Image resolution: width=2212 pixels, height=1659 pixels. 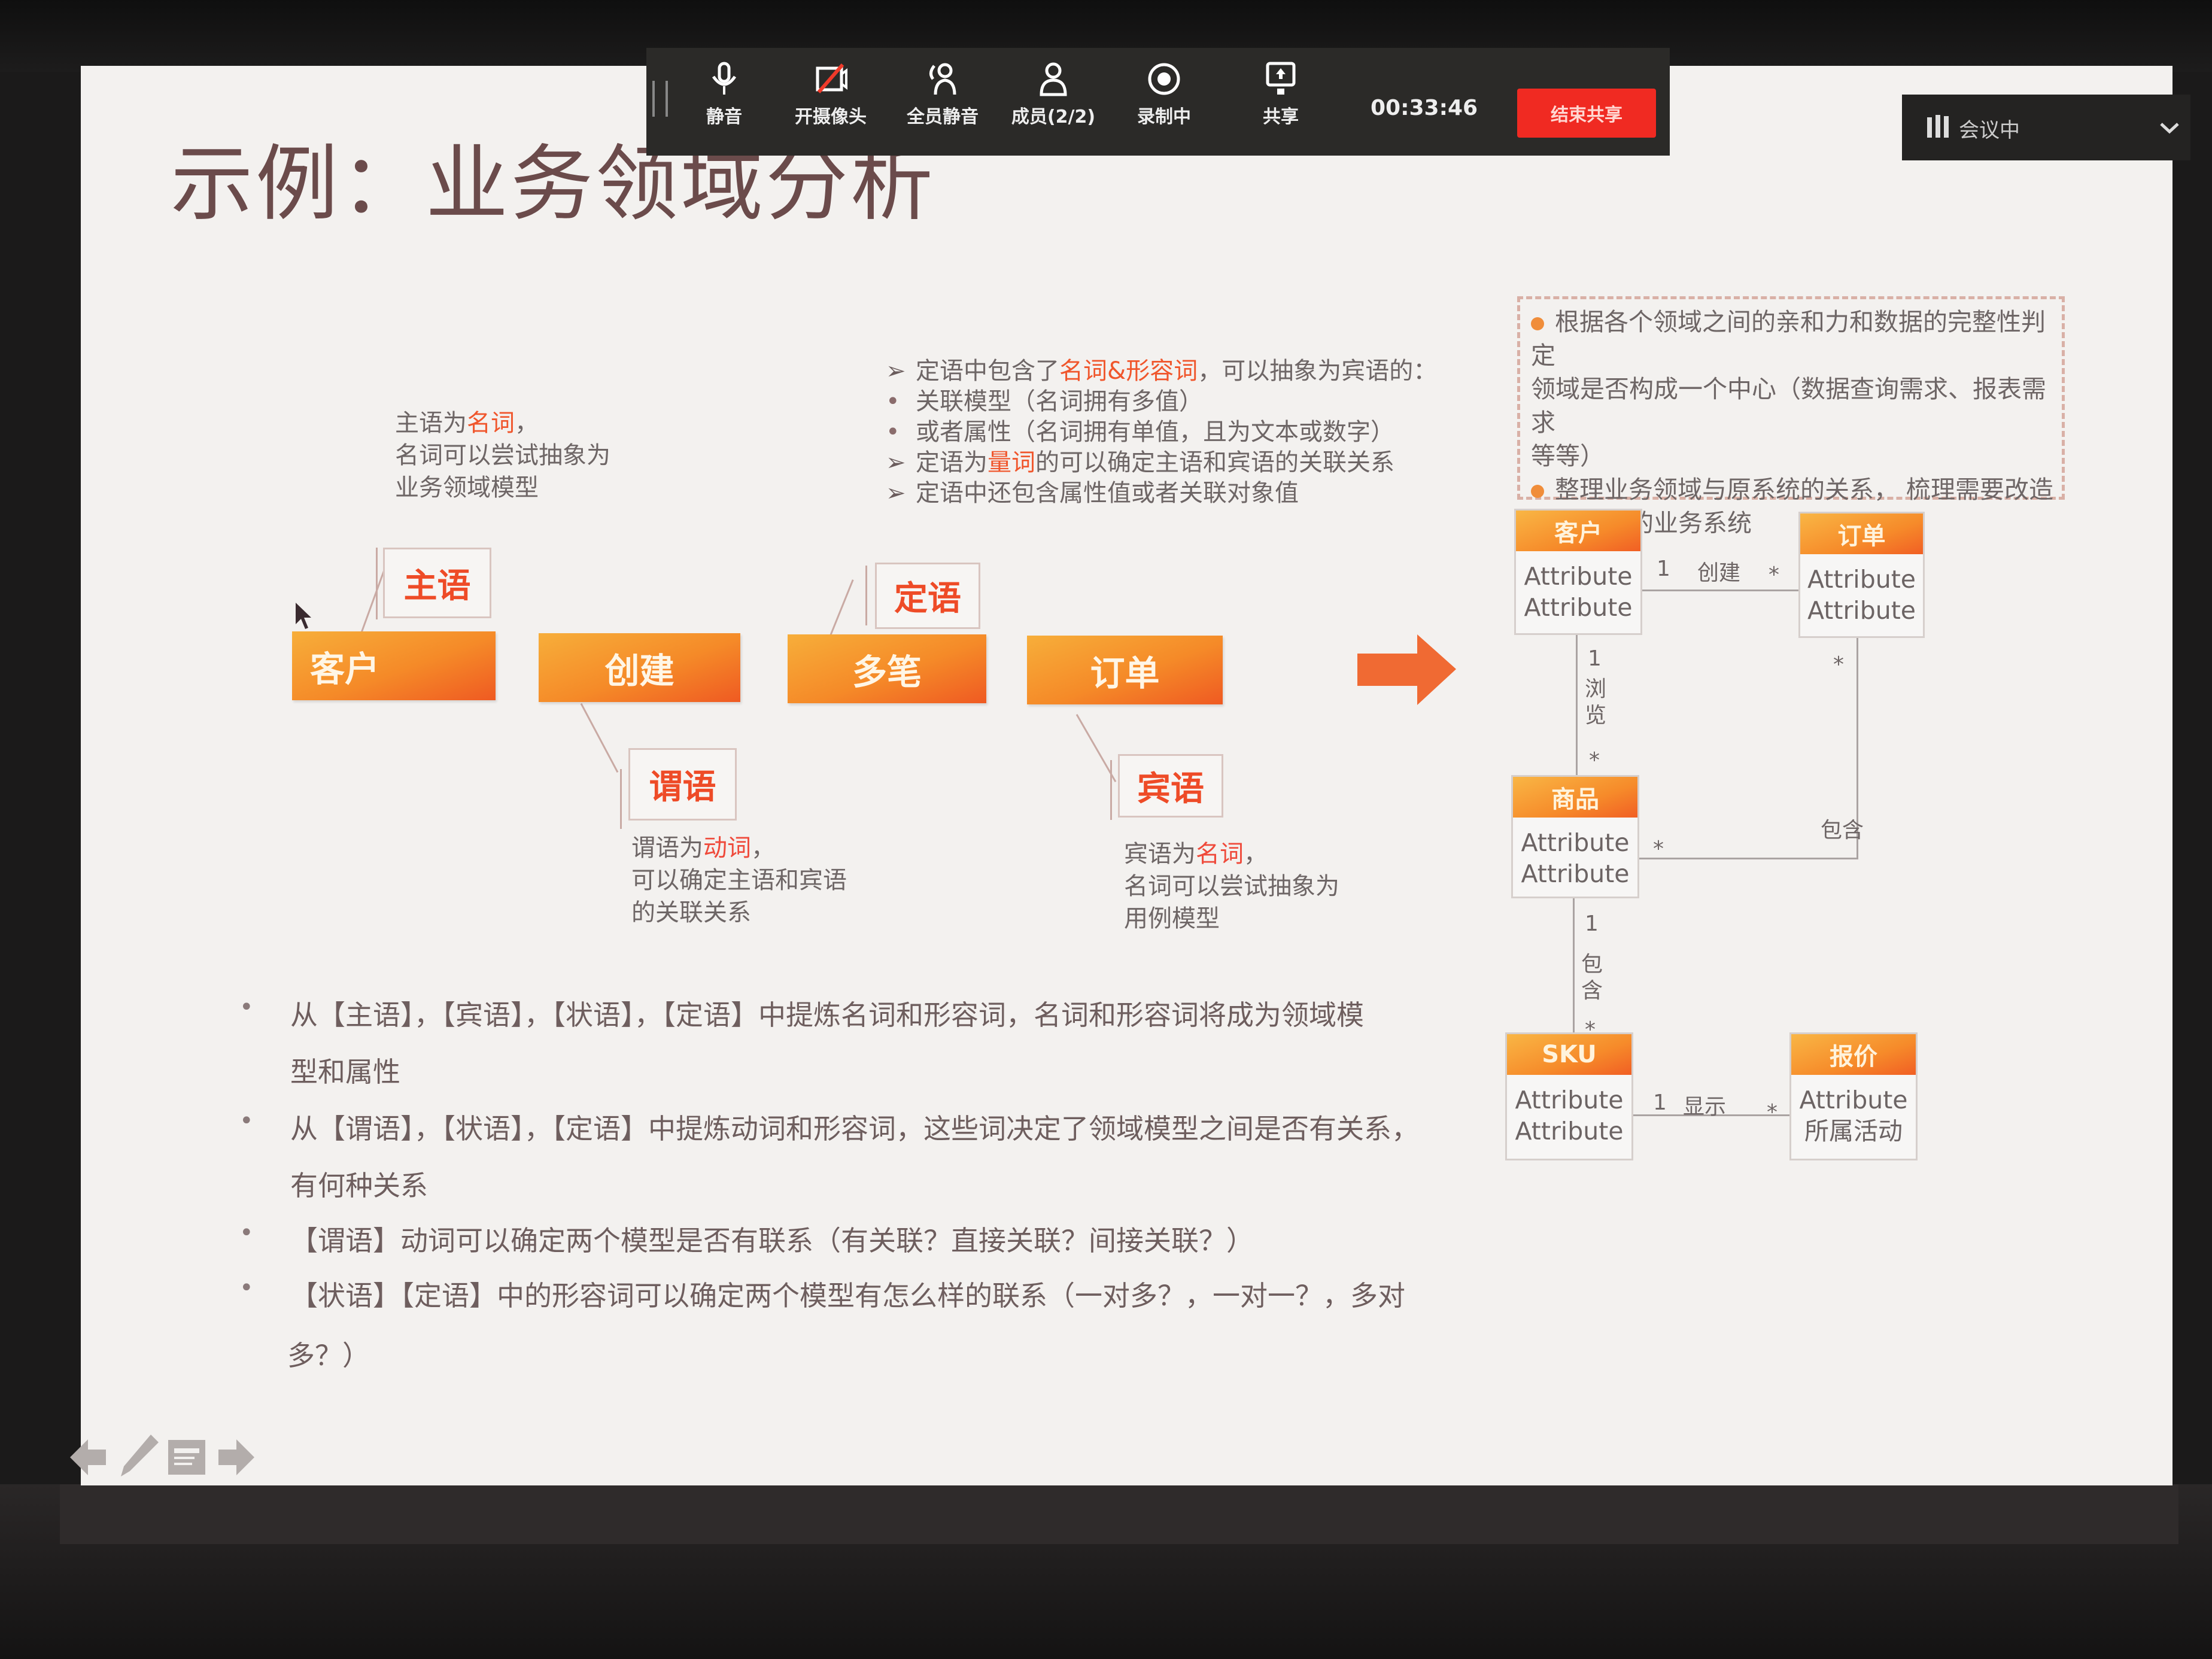 I want to click on mute-button: 静音, so click(x=724, y=95).